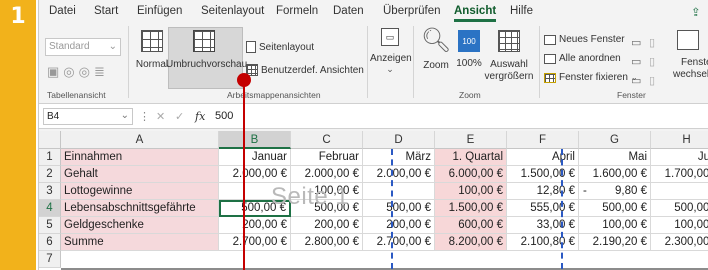 This screenshot has width=708, height=270. Describe the element at coordinates (636, 43) in the screenshot. I see `split-icon: ▭` at that location.